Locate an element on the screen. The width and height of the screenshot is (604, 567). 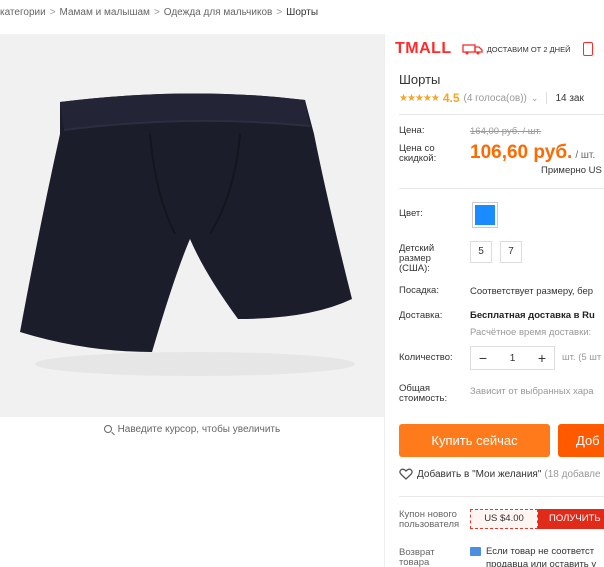
color-swatch-blue is located at coordinates (485, 215).